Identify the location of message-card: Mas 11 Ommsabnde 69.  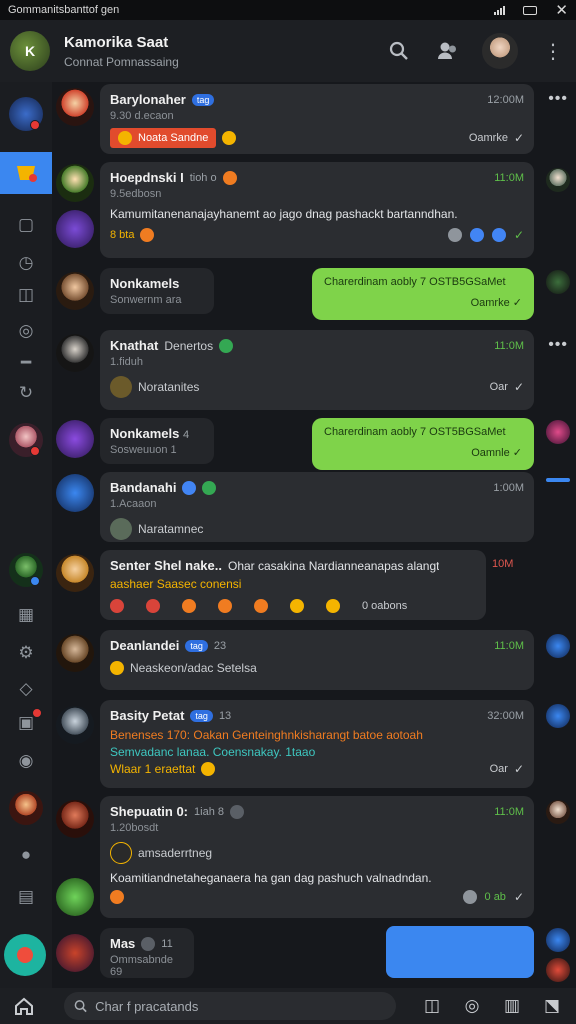
(147, 953).